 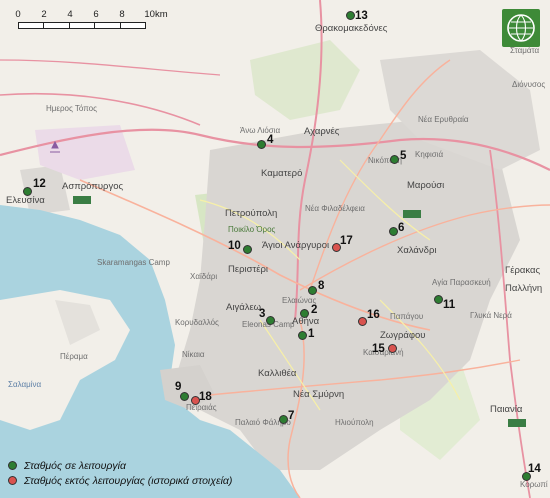 What do you see at coordinates (529, 84) in the screenshot?
I see `place-label: Διόνυσος` at bounding box center [529, 84].